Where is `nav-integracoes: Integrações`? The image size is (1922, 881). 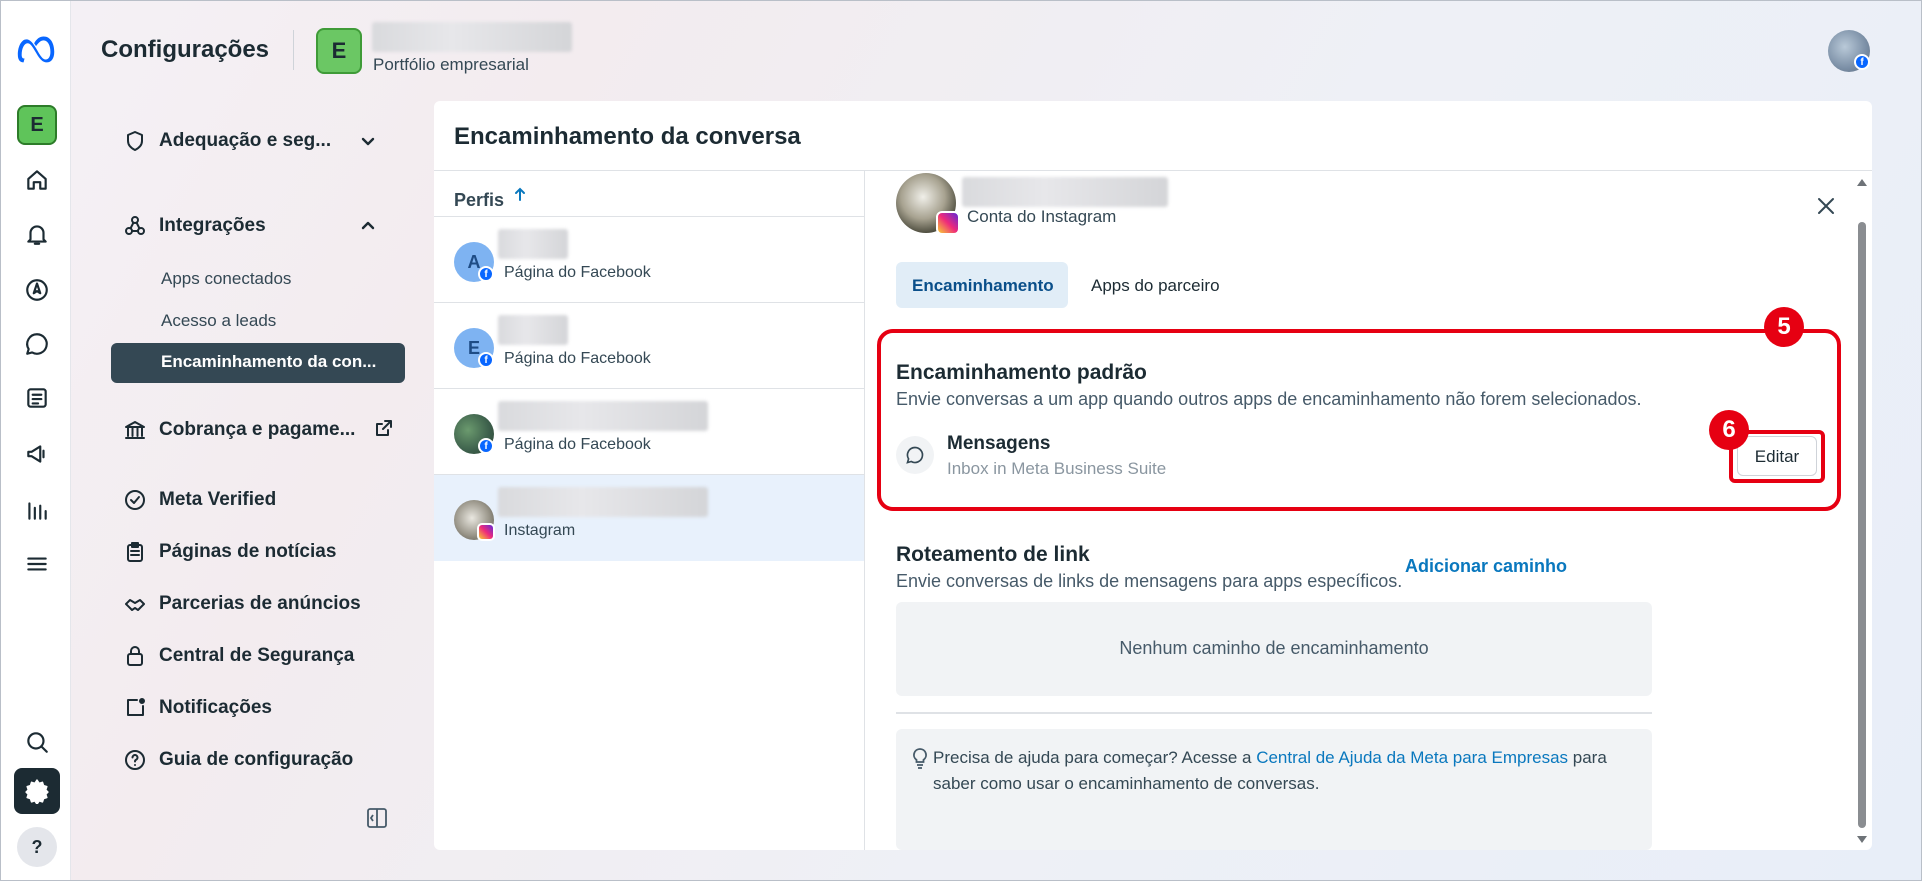 nav-integracoes: Integrações is located at coordinates (194, 226).